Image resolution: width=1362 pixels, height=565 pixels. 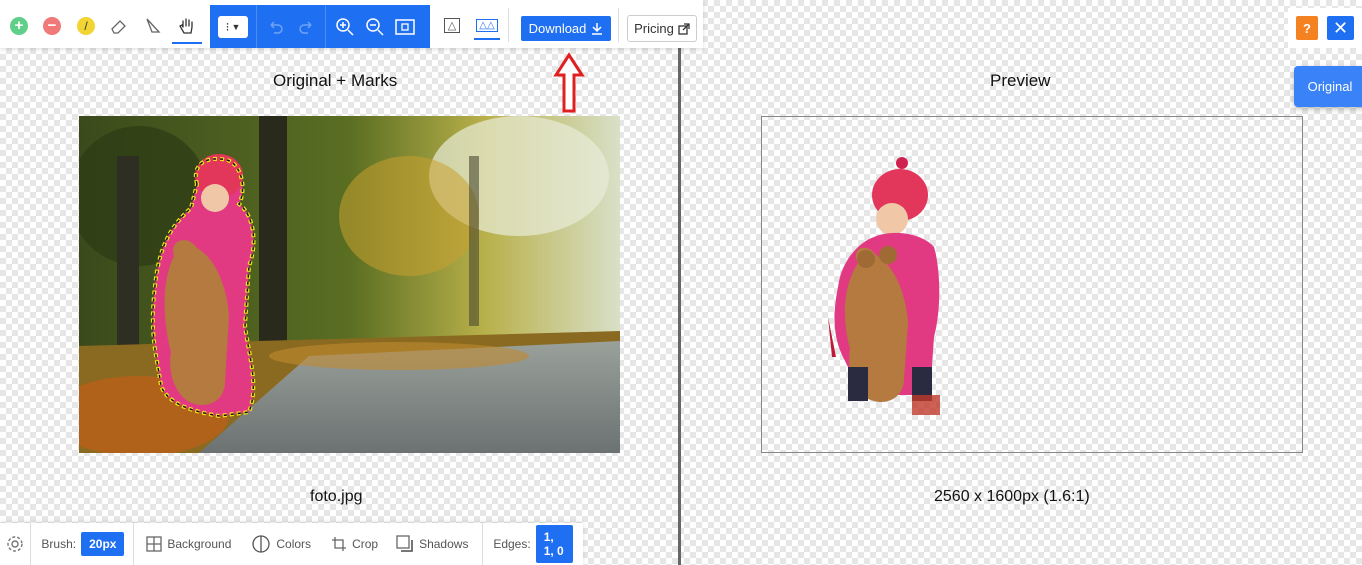 I want to click on colors-label: Colors, so click(x=294, y=544).